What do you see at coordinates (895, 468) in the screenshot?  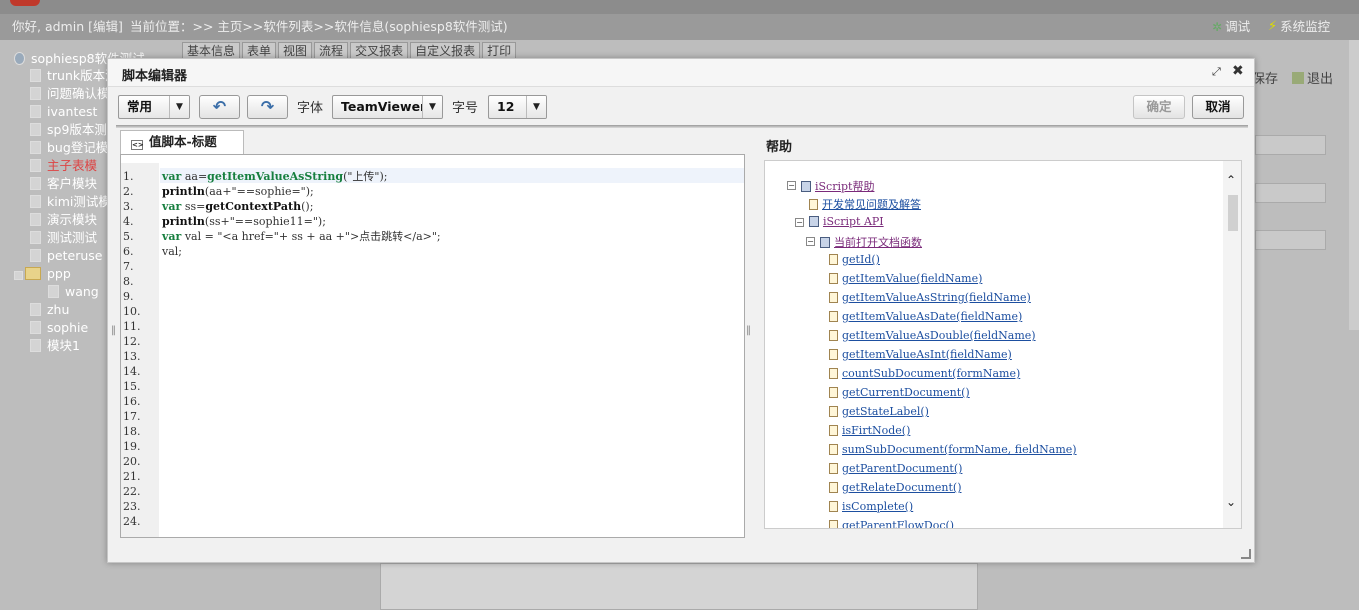 I see `help-function-node: getParentDocument()` at bounding box center [895, 468].